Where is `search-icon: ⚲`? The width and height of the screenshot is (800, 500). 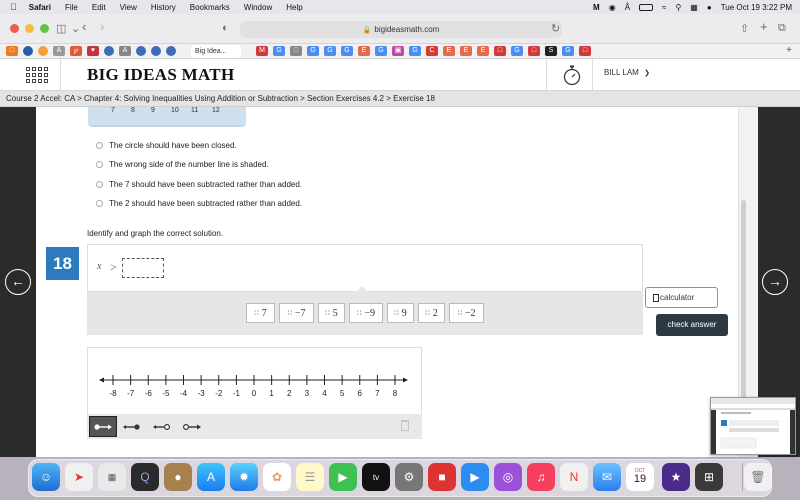
search-icon: ⚲ is located at coordinates (678, 7).